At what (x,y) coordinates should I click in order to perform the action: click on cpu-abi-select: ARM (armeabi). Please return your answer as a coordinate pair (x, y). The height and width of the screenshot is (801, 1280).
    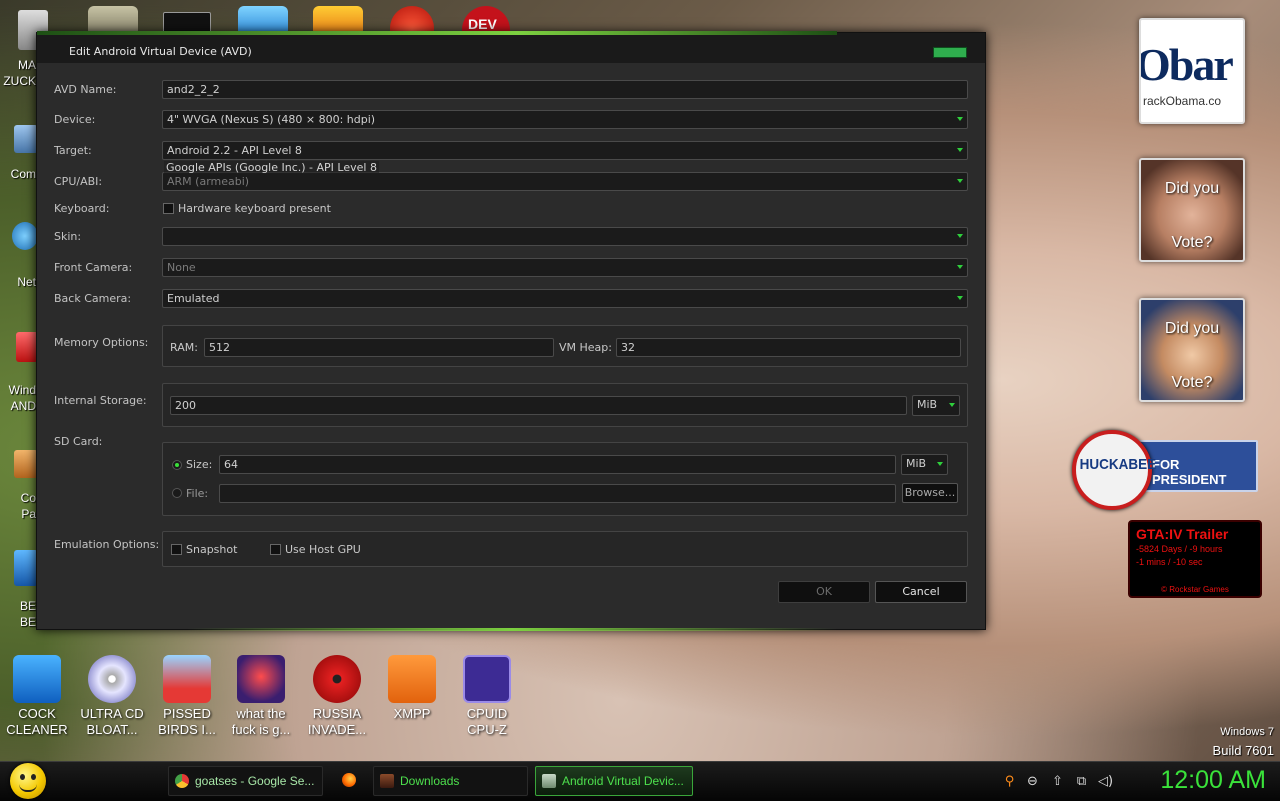
    Looking at the image, I should click on (565, 181).